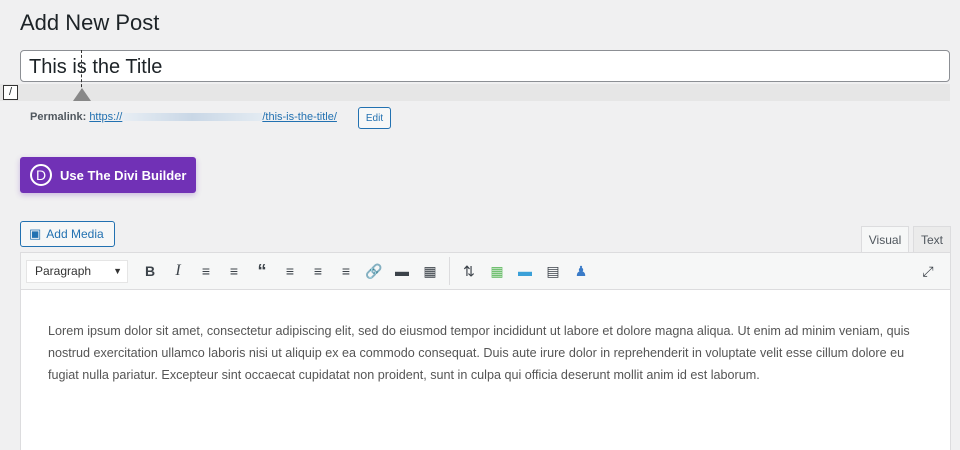 The width and height of the screenshot is (960, 450). Describe the element at coordinates (41, 175) in the screenshot. I see `divi-logo-icon: D` at that location.